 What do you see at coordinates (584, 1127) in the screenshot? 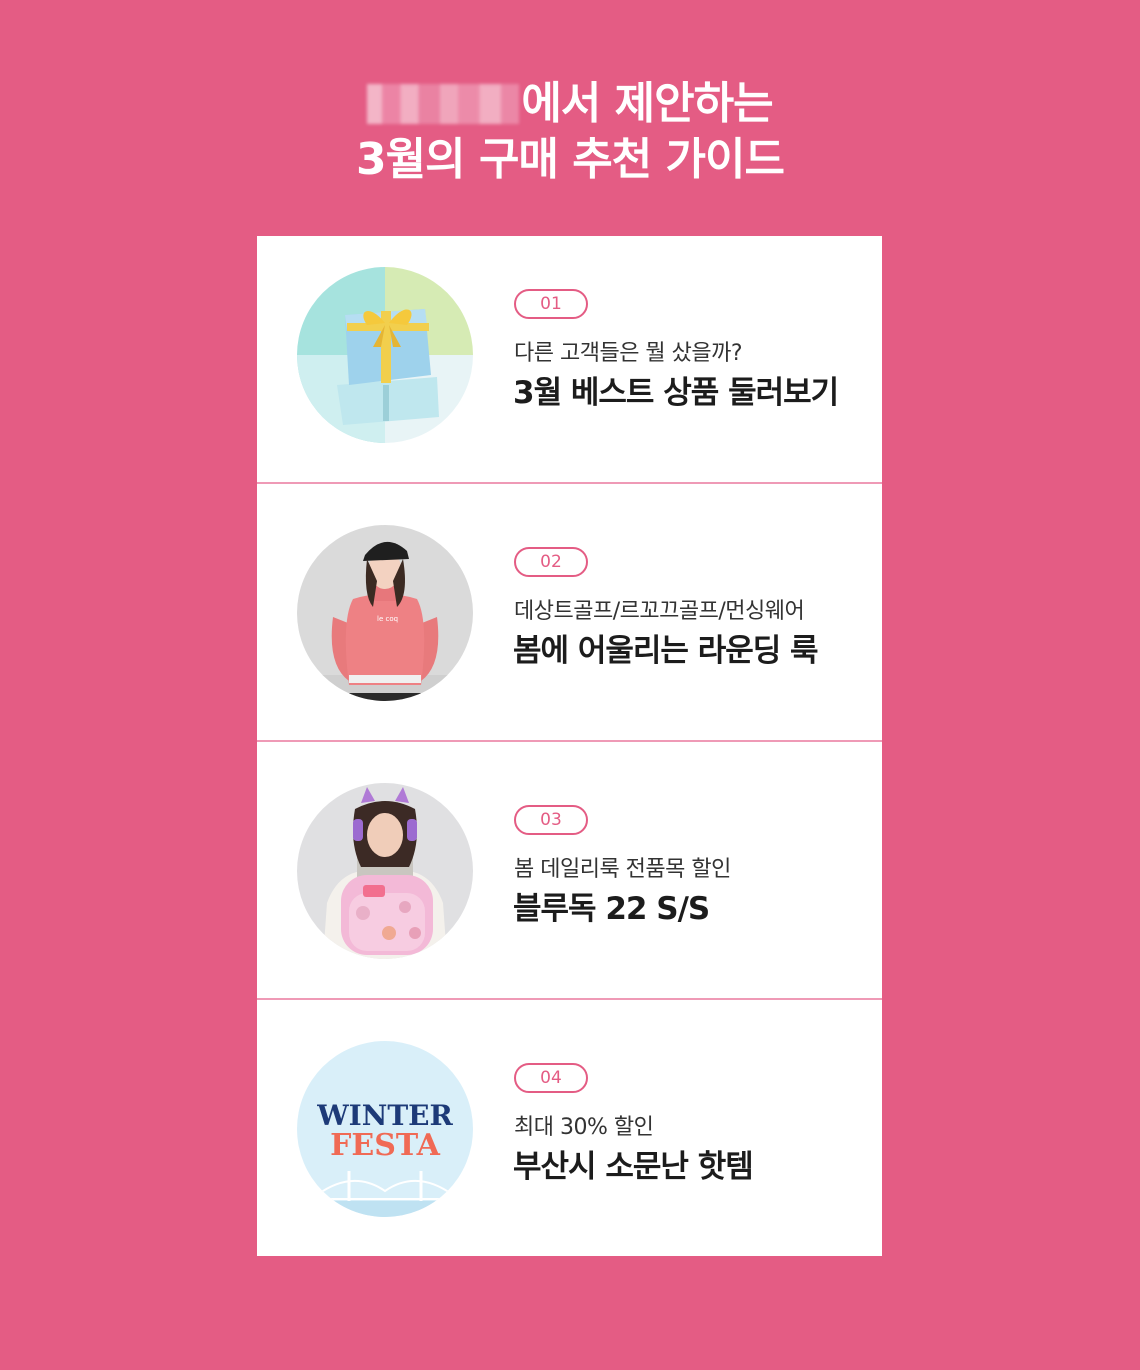
I see `item-subtitle: 최대 30% 할인` at bounding box center [584, 1127].